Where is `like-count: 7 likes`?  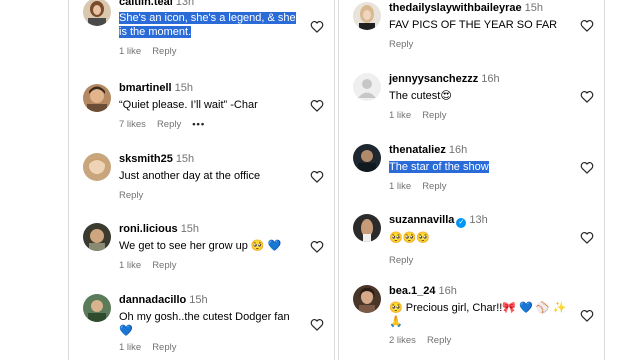
like-count: 7 likes is located at coordinates (132, 124).